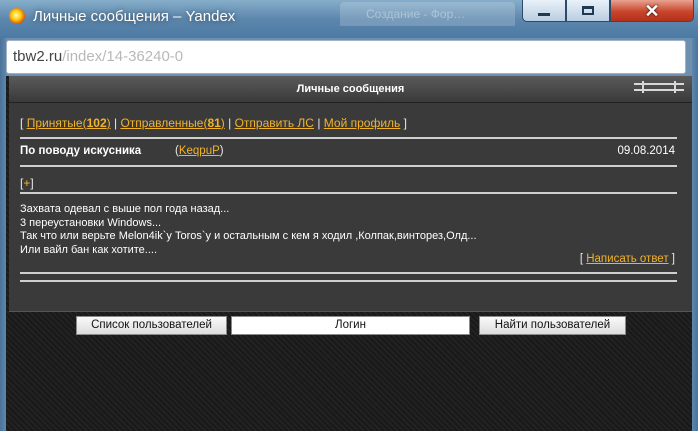  I want to click on inbox-label: Принятые(, so click(56, 123).